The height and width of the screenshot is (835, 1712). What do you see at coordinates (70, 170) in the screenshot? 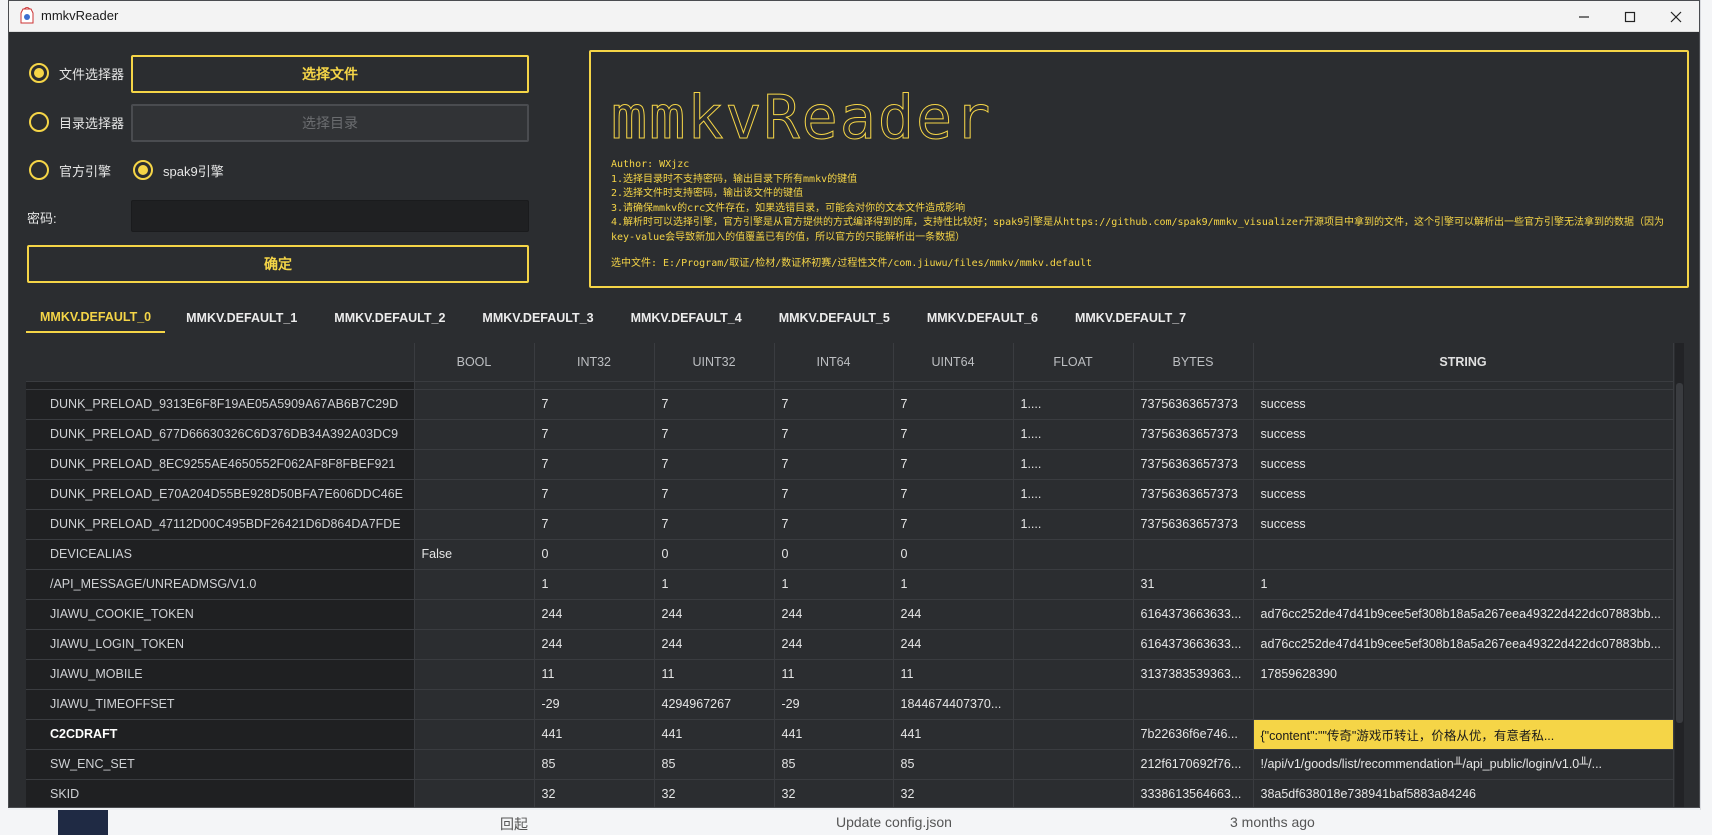
I see `engine-official-option: 官方引擎` at bounding box center [70, 170].